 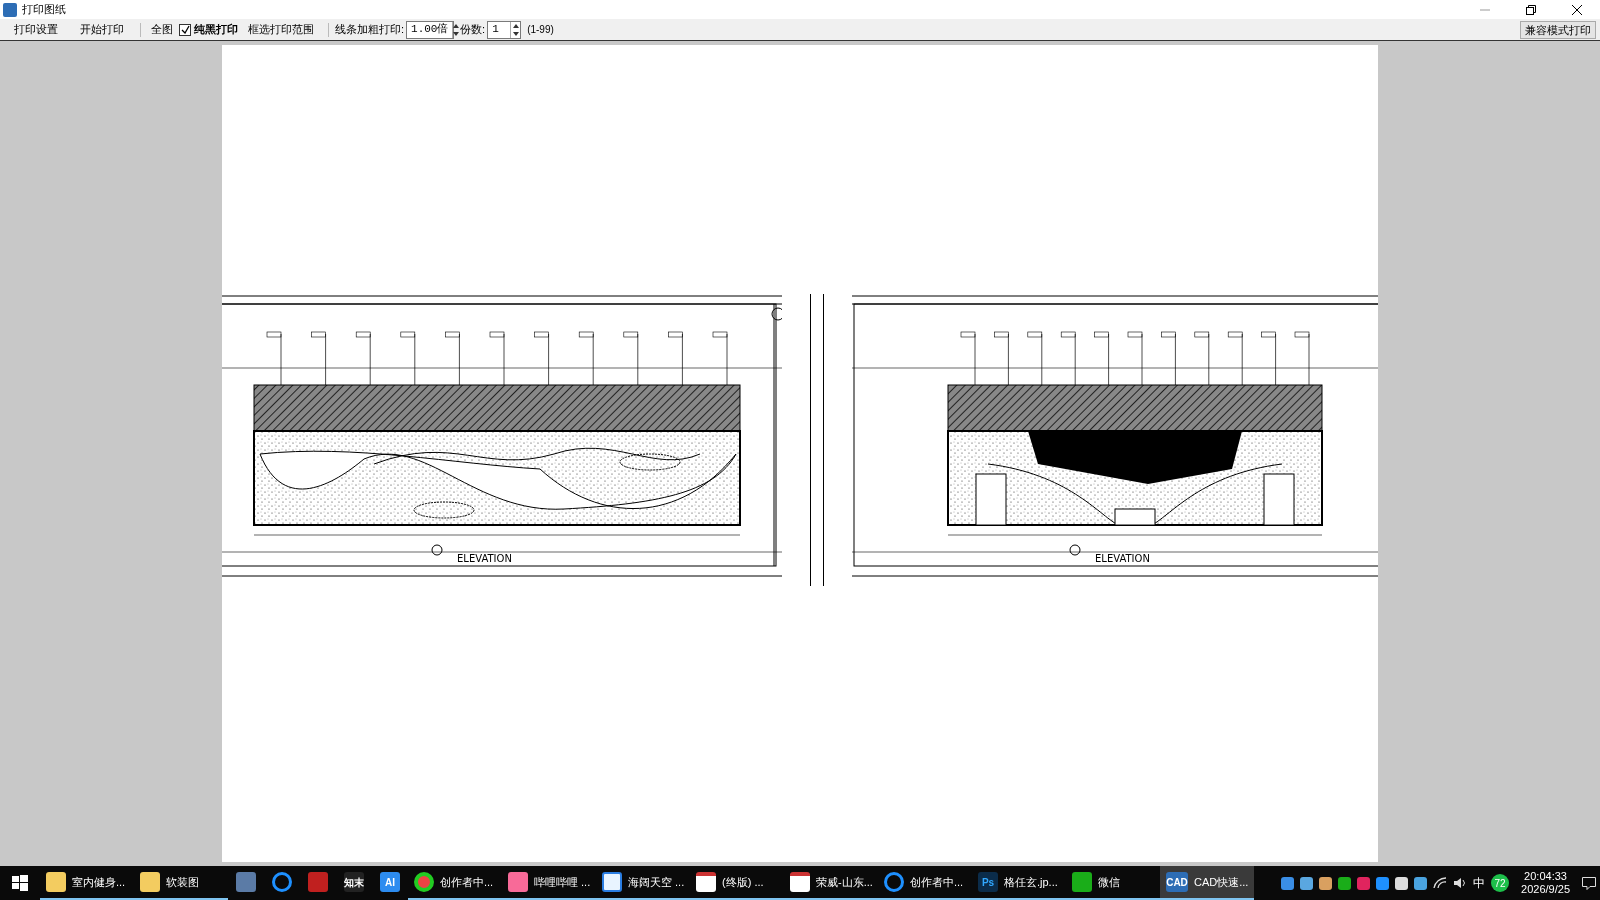 I want to click on toolbar-button: 框选打印范围, so click(x=281, y=29).